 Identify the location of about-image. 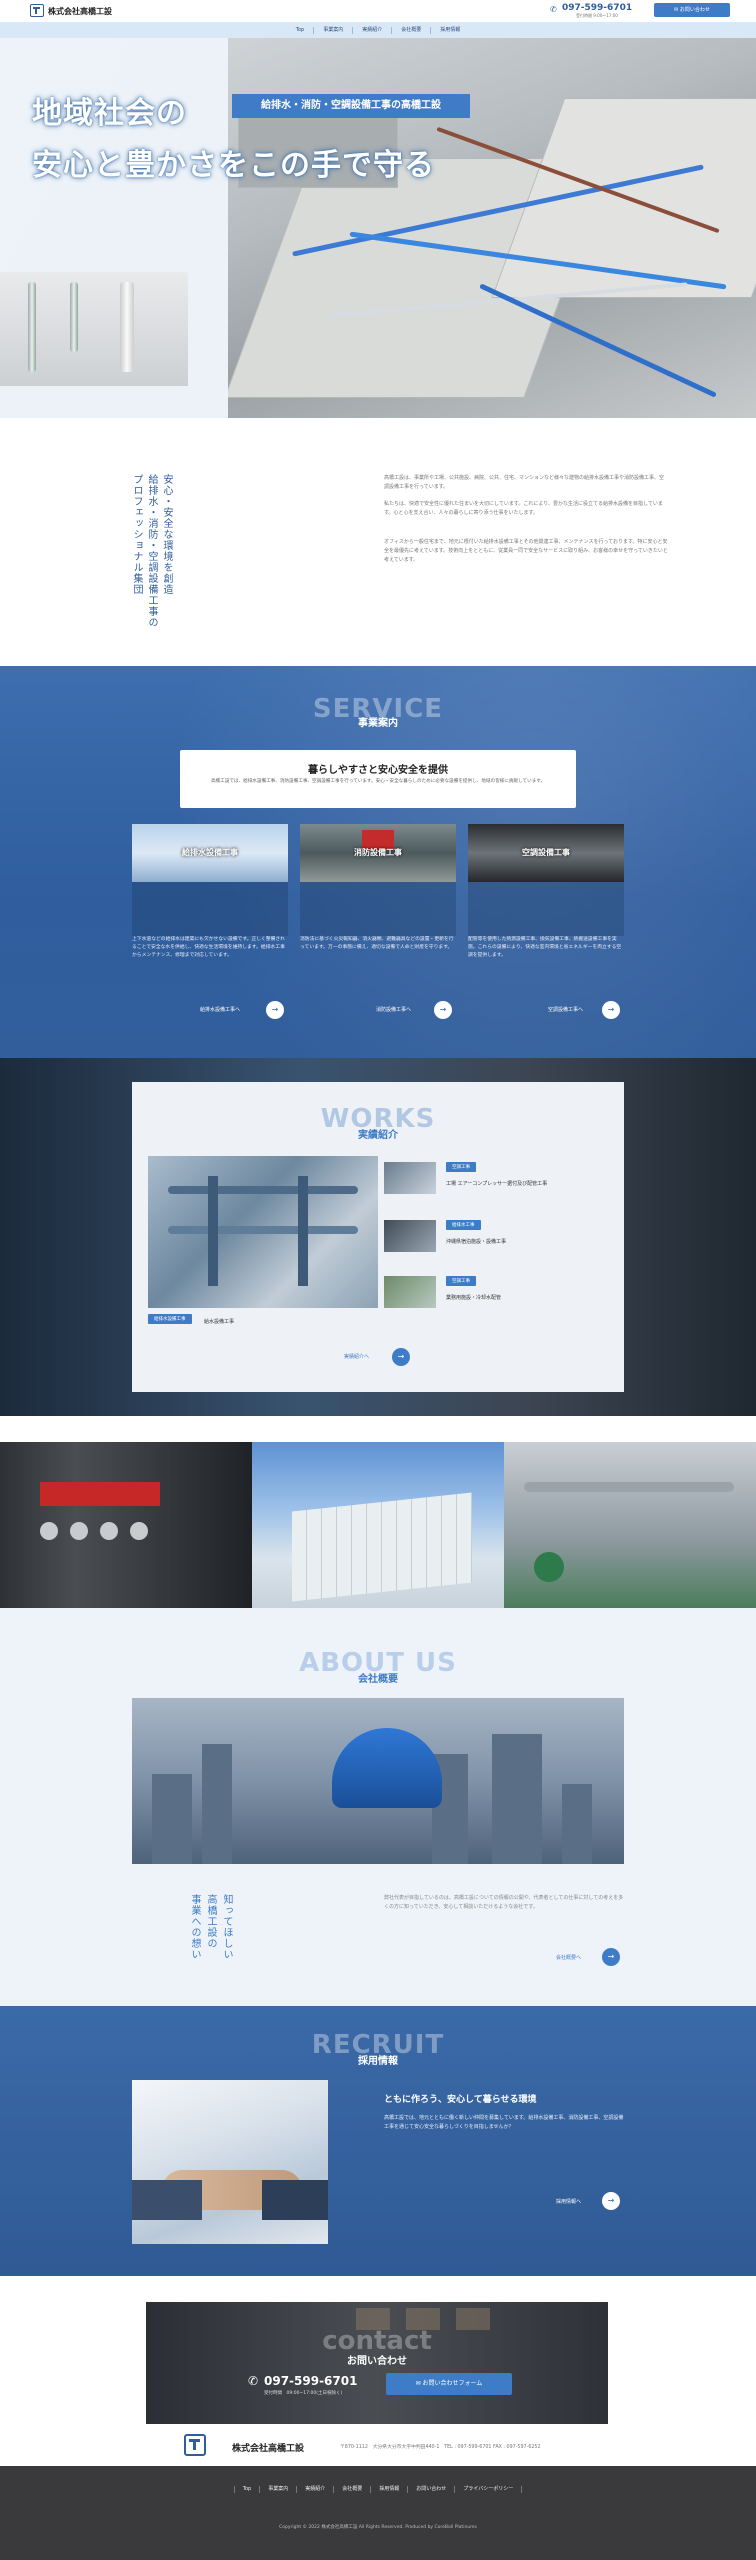
(378, 1781).